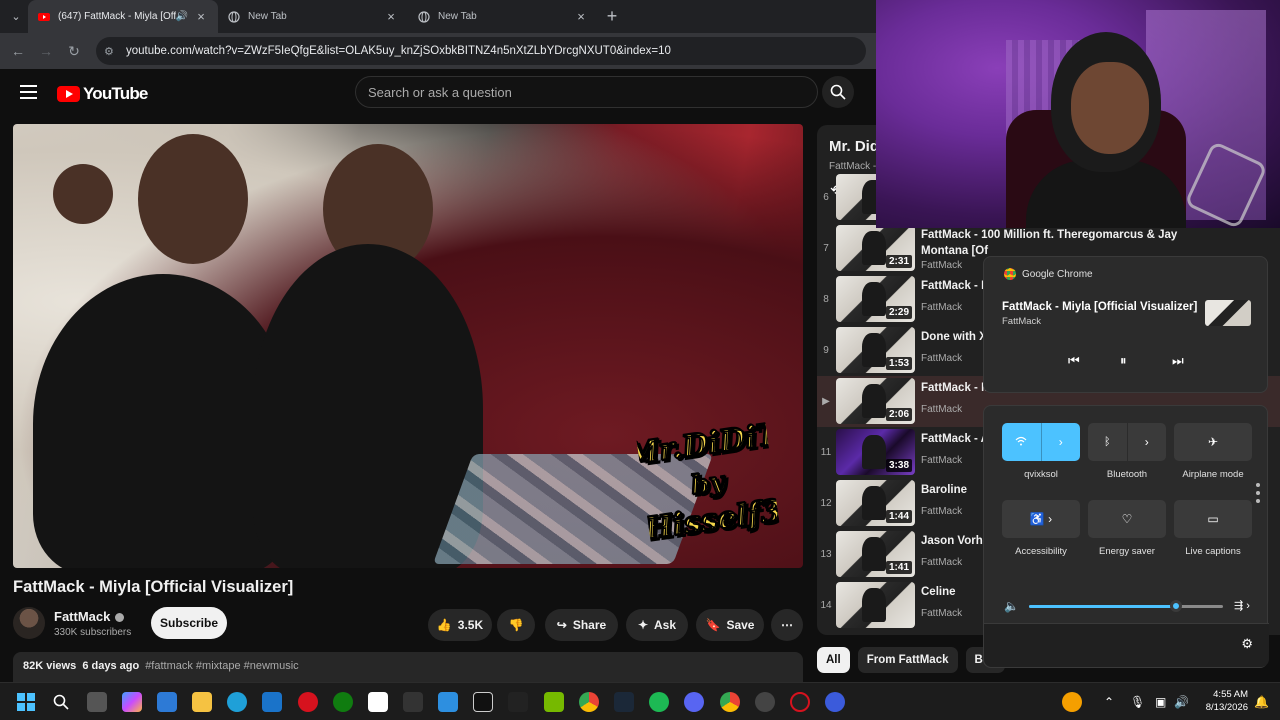 The height and width of the screenshot is (720, 1280). I want to click on network-icon: ▣, so click(1160, 702).